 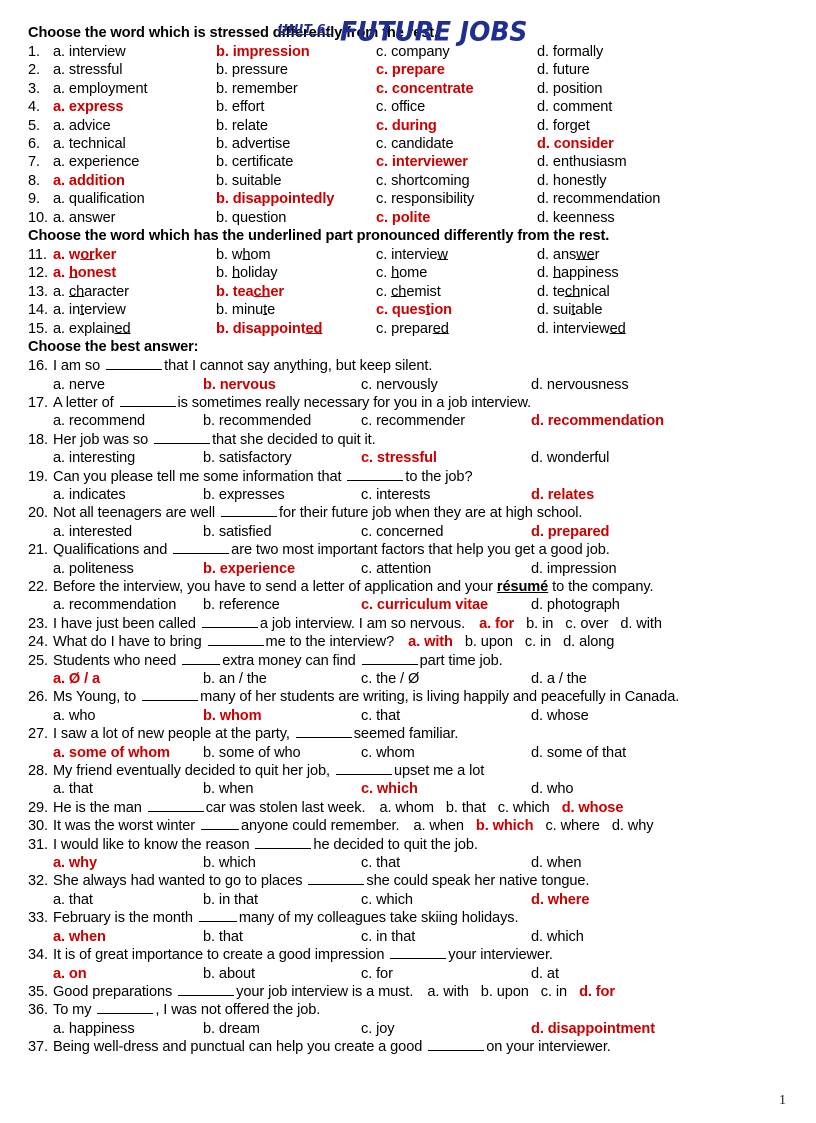 I want to click on option-a: a. experience, so click(x=134, y=162).